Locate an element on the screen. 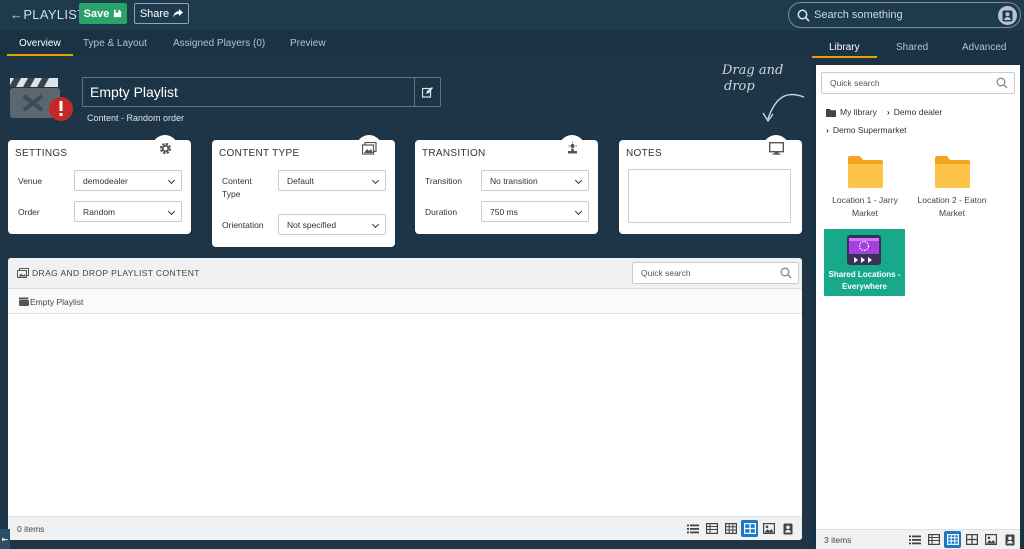 The image size is (1024, 549). content-footer: 0 items is located at coordinates (405, 528).